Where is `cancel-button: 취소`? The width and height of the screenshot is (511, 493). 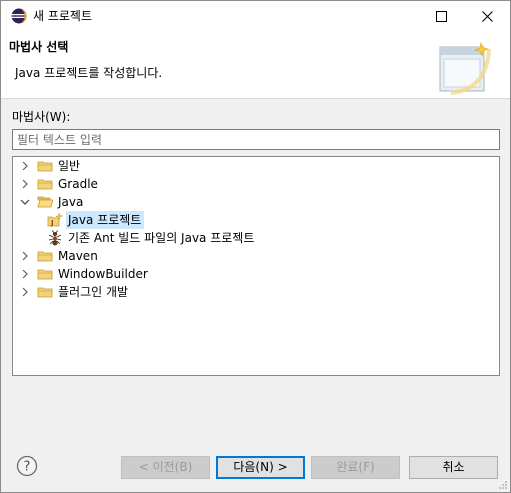 cancel-button: 취소 is located at coordinates (453, 467).